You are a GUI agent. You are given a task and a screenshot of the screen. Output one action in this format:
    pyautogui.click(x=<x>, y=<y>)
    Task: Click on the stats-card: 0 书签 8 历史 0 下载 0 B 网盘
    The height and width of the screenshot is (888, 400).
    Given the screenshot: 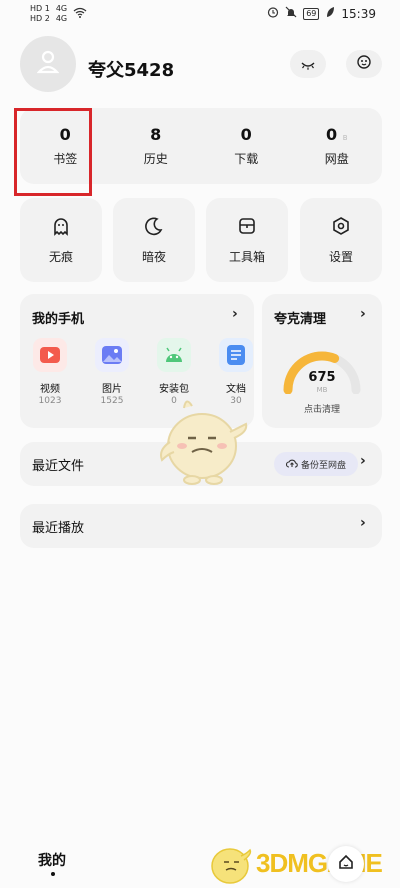 What is the action you would take?
    pyautogui.click(x=201, y=146)
    